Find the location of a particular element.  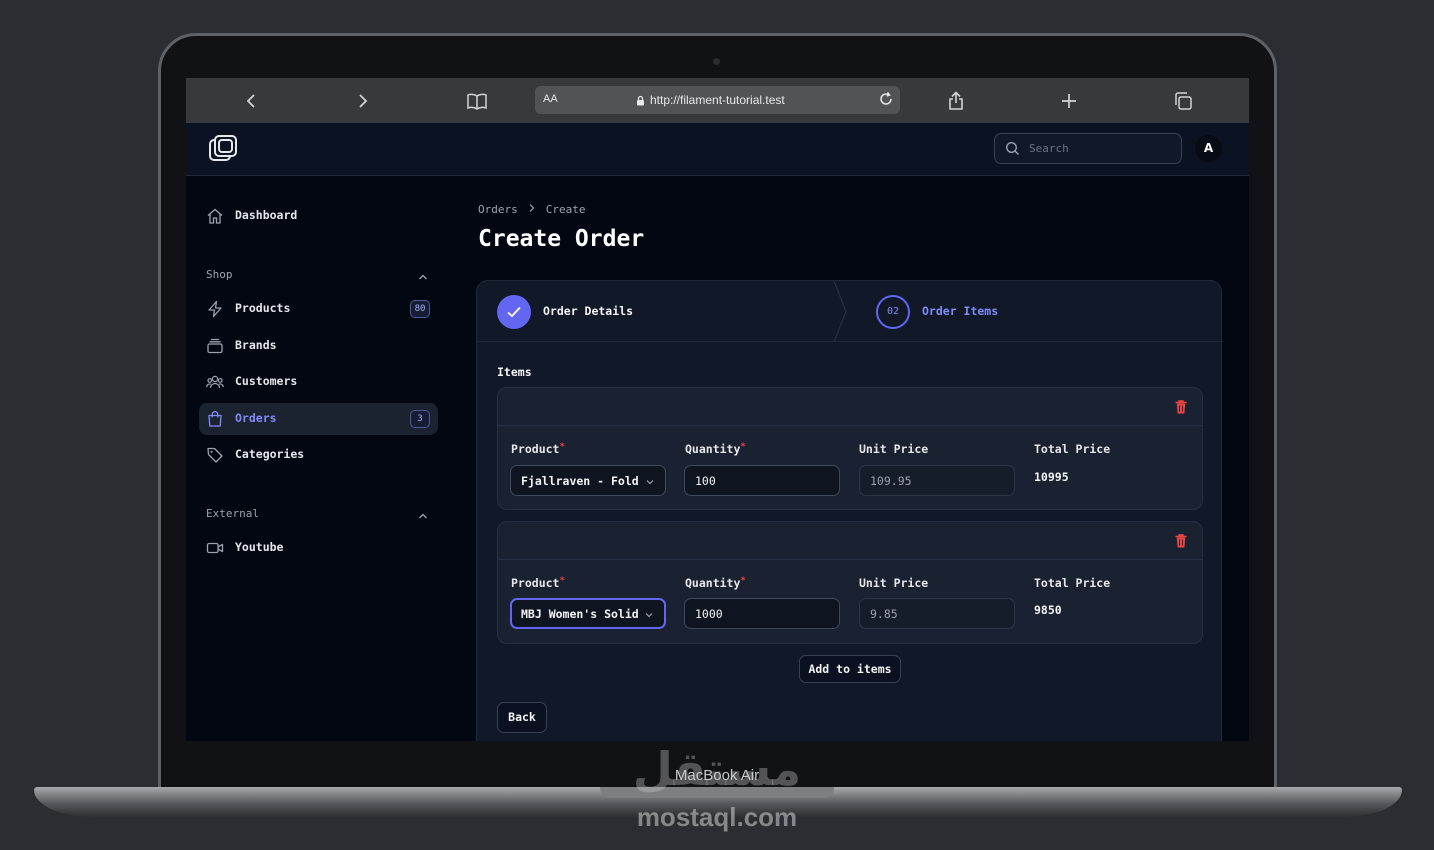

new-tab-icon is located at coordinates (1069, 101).